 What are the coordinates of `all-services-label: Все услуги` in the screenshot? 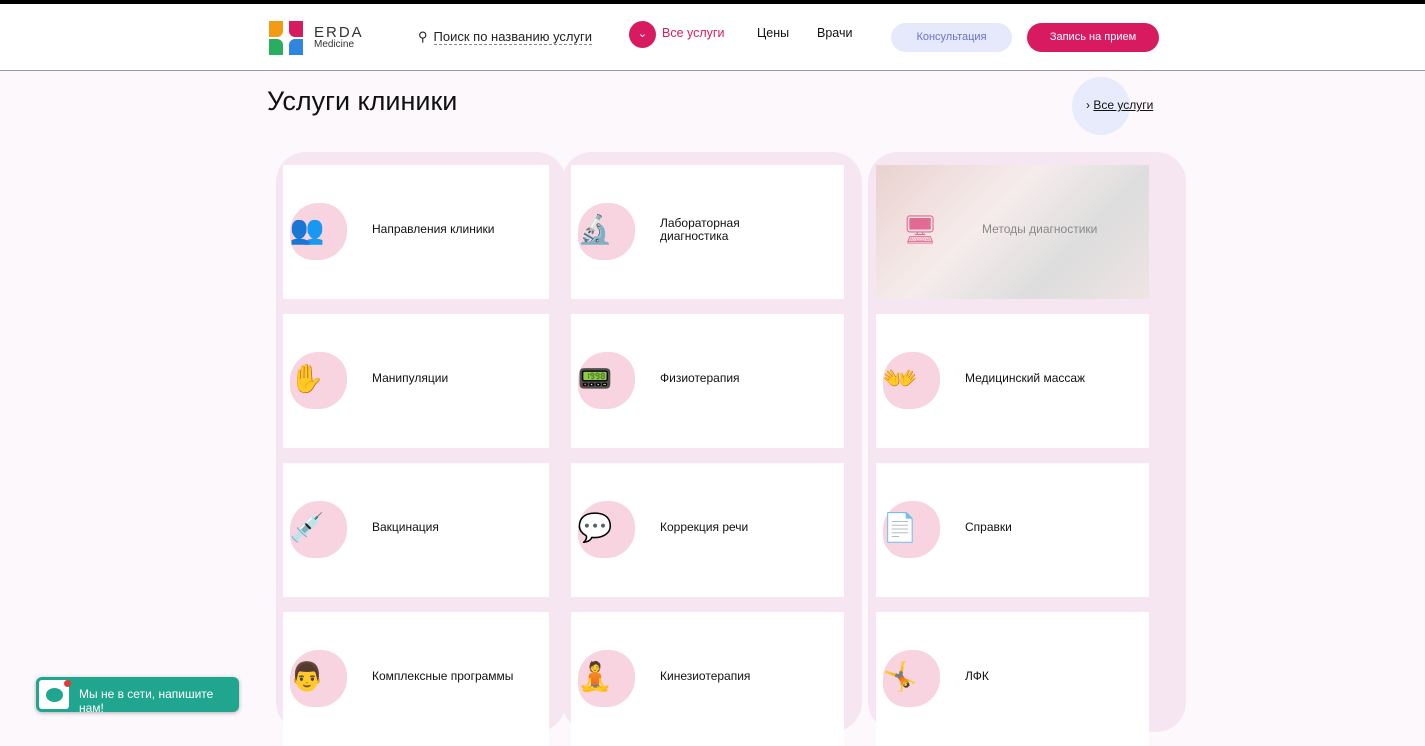 It's located at (1123, 105).